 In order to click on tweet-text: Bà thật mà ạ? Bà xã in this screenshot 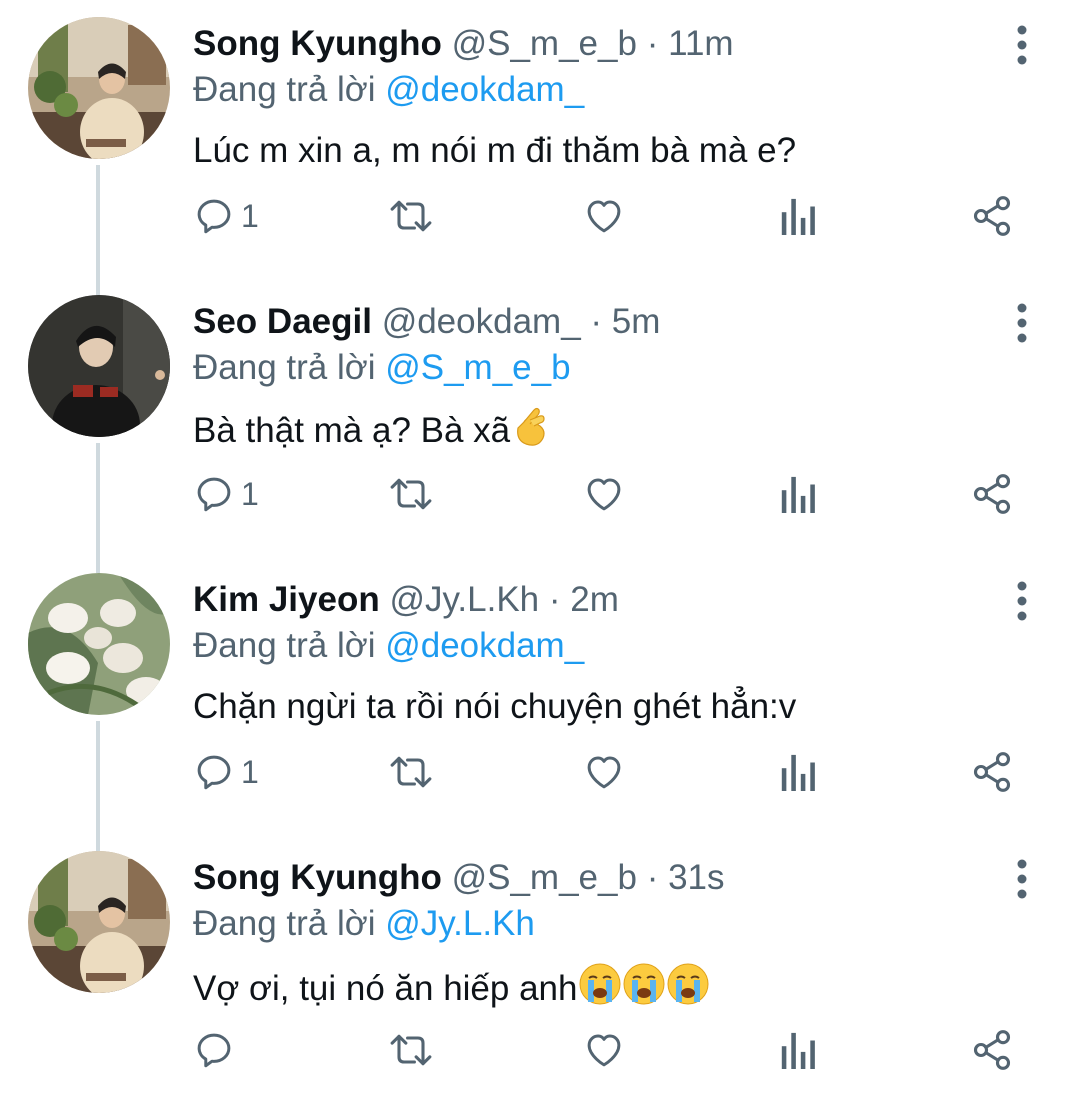, I will do `click(371, 433)`.